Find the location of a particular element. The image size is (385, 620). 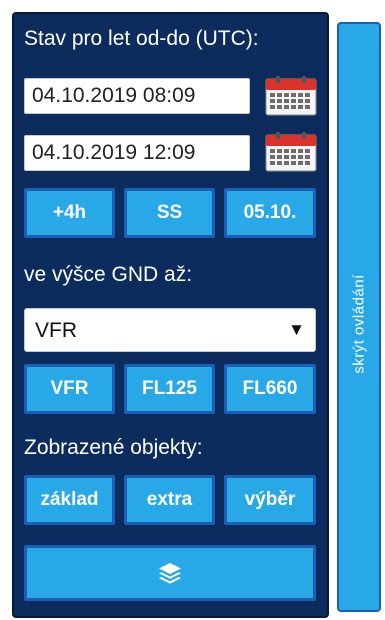

ss-button: SS is located at coordinates (169, 213).